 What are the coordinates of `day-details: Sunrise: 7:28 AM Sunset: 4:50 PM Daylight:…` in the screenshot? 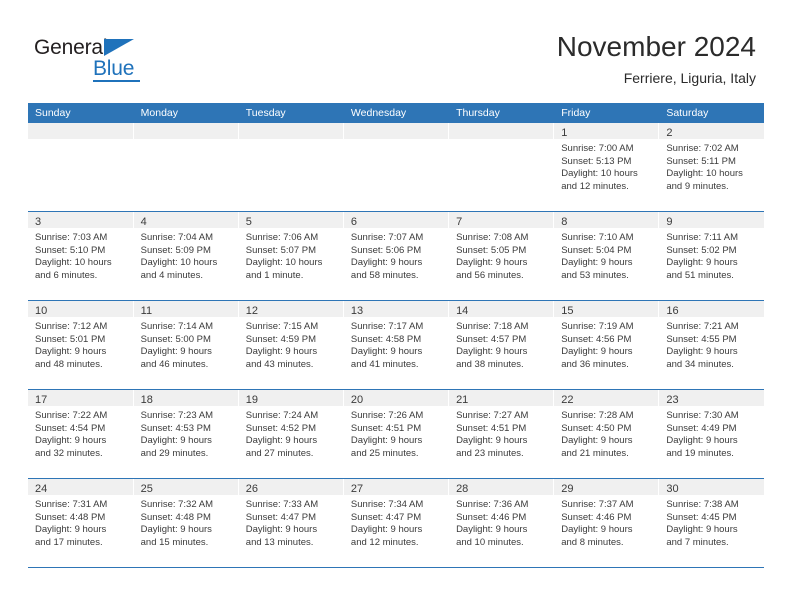 It's located at (606, 433).